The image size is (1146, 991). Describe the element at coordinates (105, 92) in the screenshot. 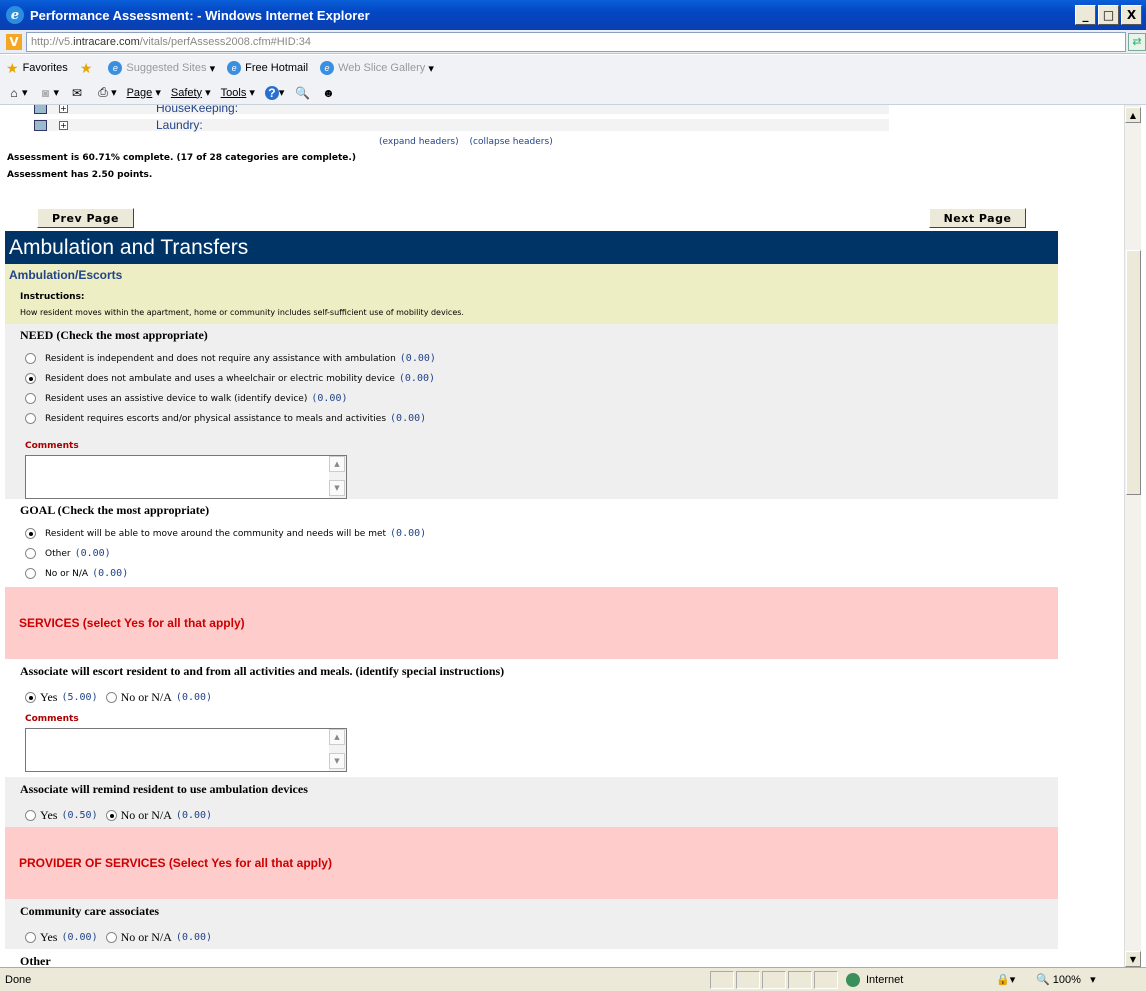

I see `print-button: ⎙ ▾` at that location.